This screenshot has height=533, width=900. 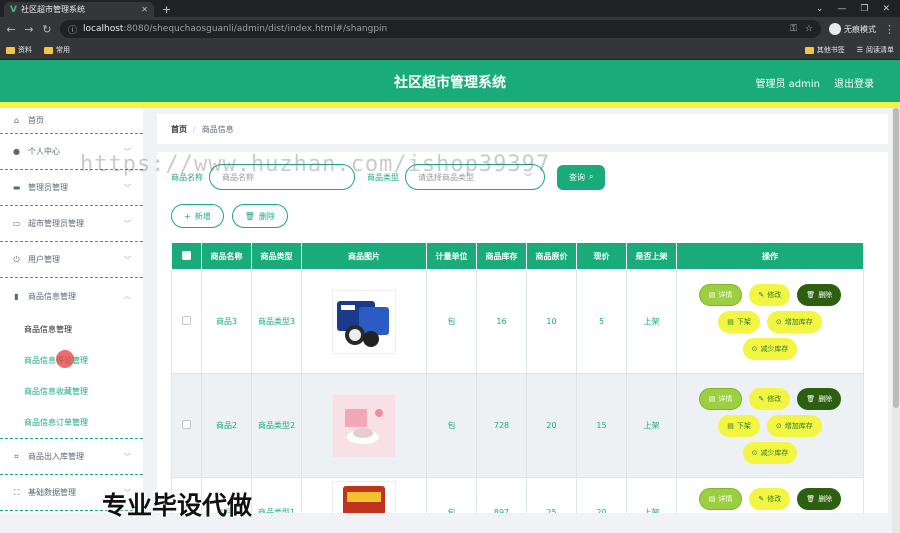 What do you see at coordinates (896, 258) in the screenshot?
I see `scrollbar-thumb` at bounding box center [896, 258].